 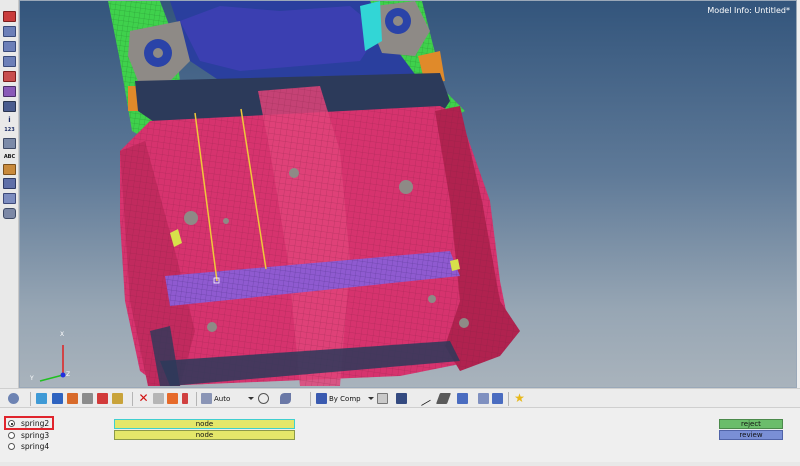 I want to click on unmask-icon, so click(x=117, y=398).